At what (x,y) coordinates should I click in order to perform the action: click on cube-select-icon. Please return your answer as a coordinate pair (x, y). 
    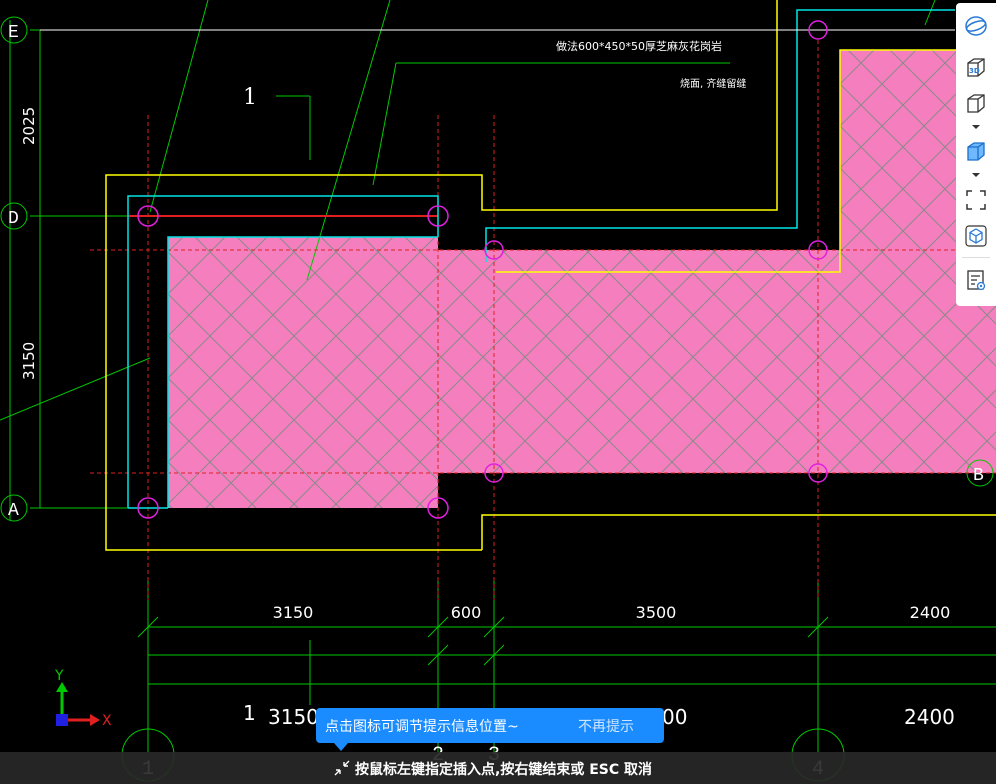
    Looking at the image, I should click on (976, 236).